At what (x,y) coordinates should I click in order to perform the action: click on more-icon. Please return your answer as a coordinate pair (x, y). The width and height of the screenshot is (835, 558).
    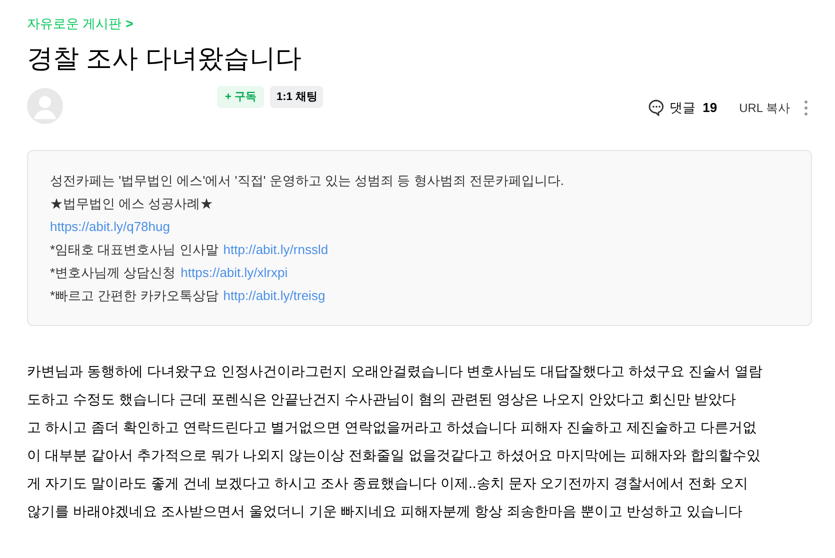
    Looking at the image, I should click on (806, 108).